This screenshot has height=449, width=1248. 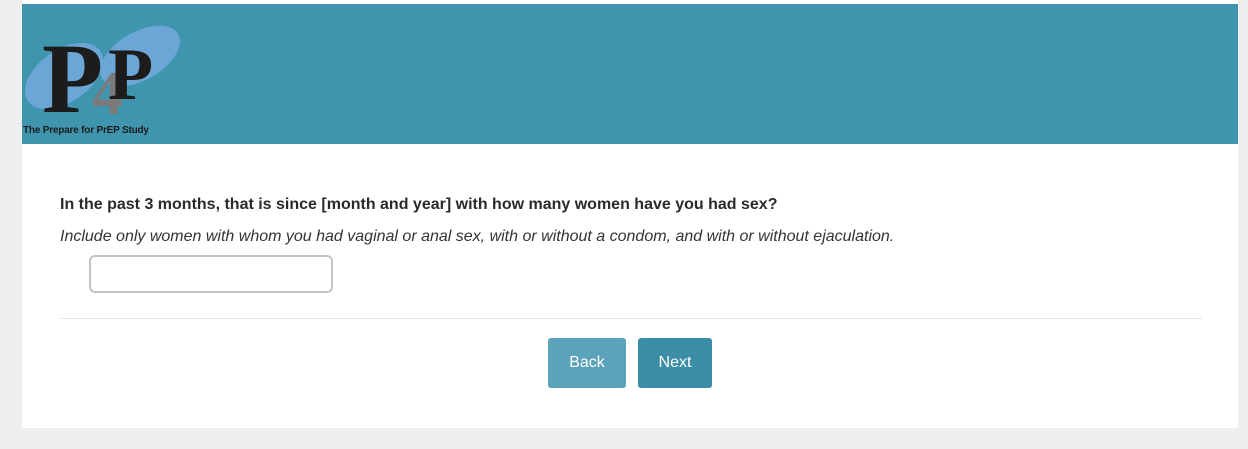 What do you see at coordinates (86, 130) in the screenshot?
I see `logo-caption: The Prepare for PrEP Study` at bounding box center [86, 130].